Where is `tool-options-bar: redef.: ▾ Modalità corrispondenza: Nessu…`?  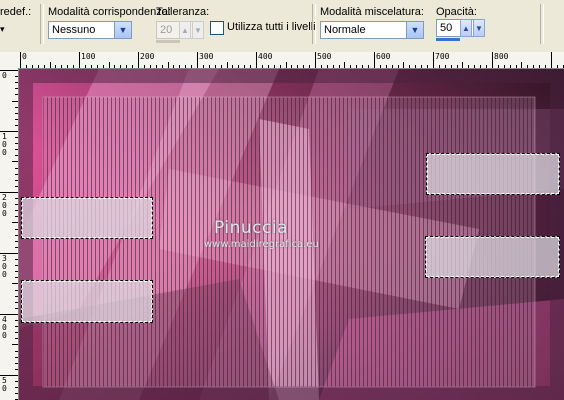
tool-options-bar: redef.: ▾ Modalità corrispondenza: Nessu… is located at coordinates (282, 26).